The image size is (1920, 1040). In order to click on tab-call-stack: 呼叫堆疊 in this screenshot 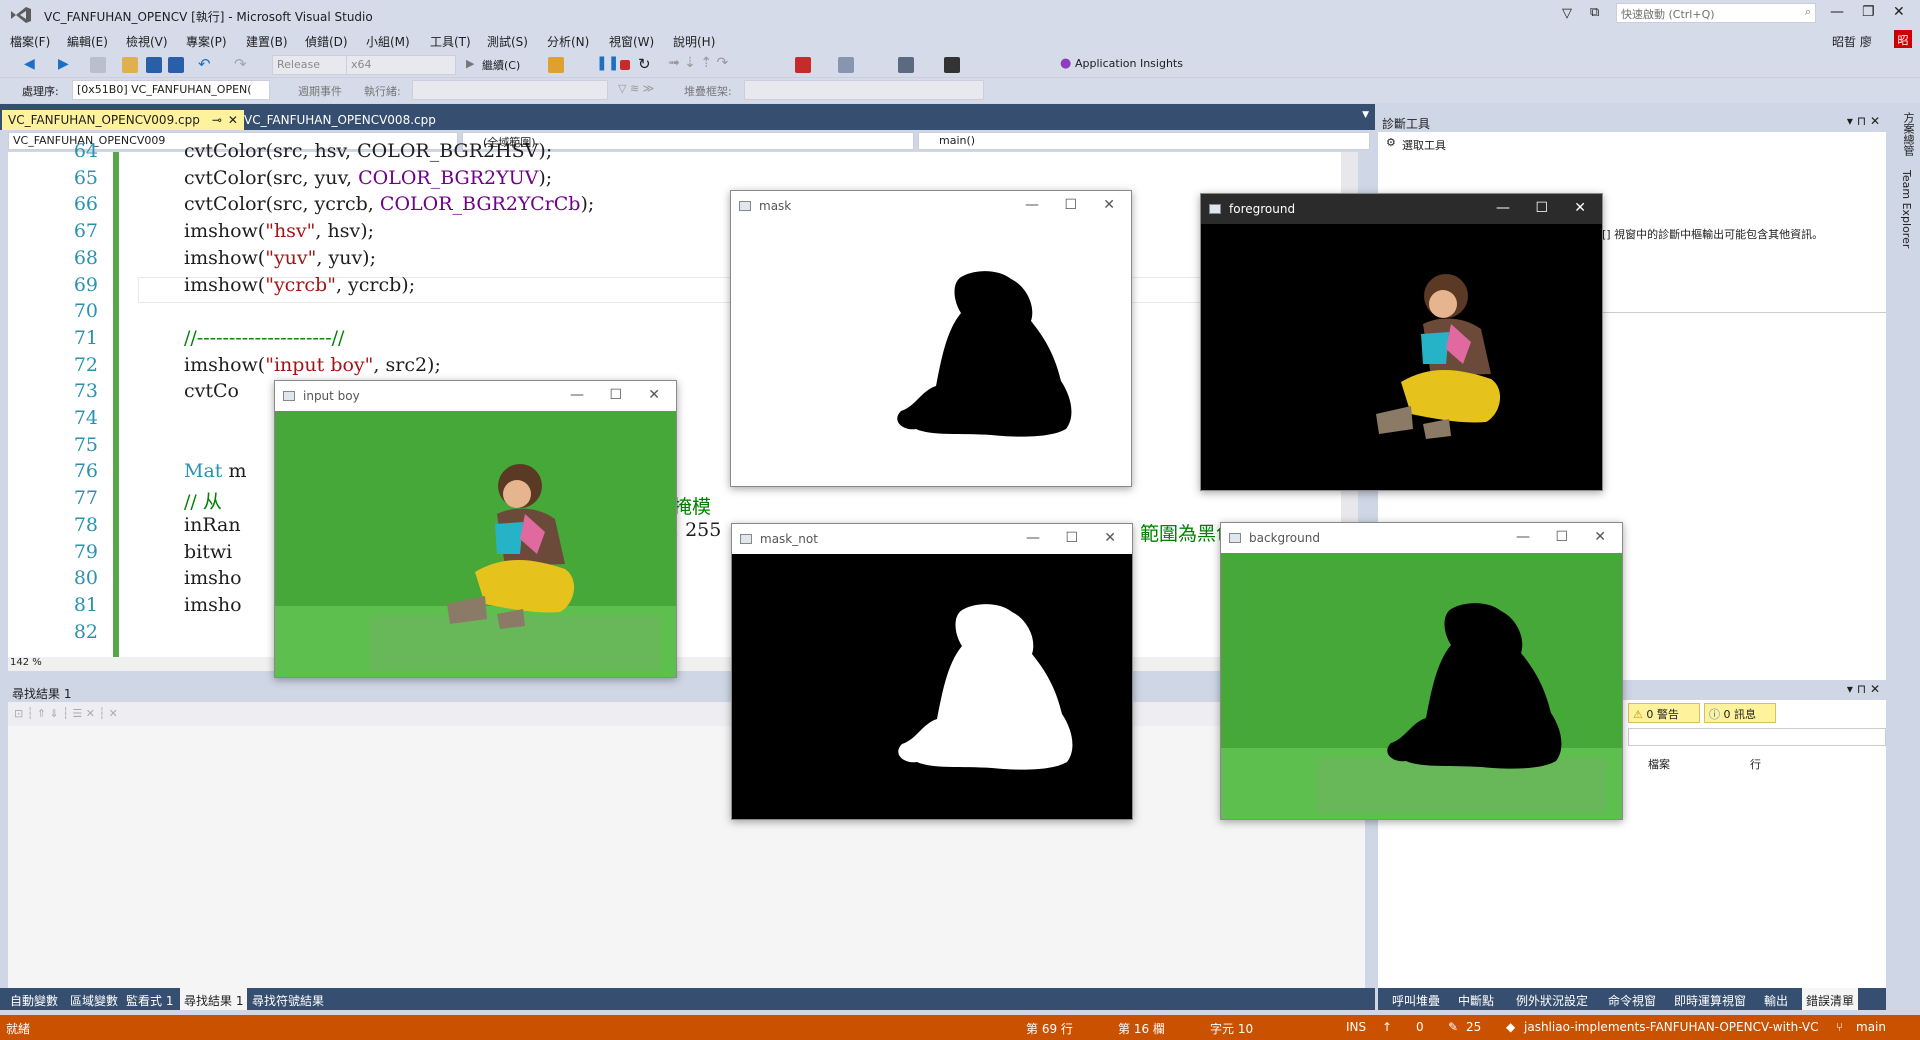, I will do `click(1416, 1000)`.